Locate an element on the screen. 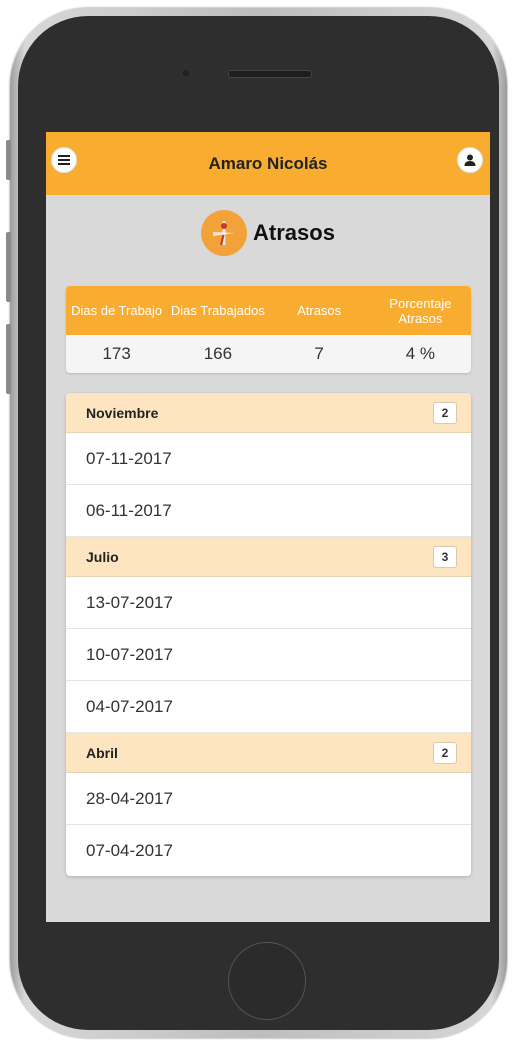  group-header: Noviembre 2 is located at coordinates (268, 413).